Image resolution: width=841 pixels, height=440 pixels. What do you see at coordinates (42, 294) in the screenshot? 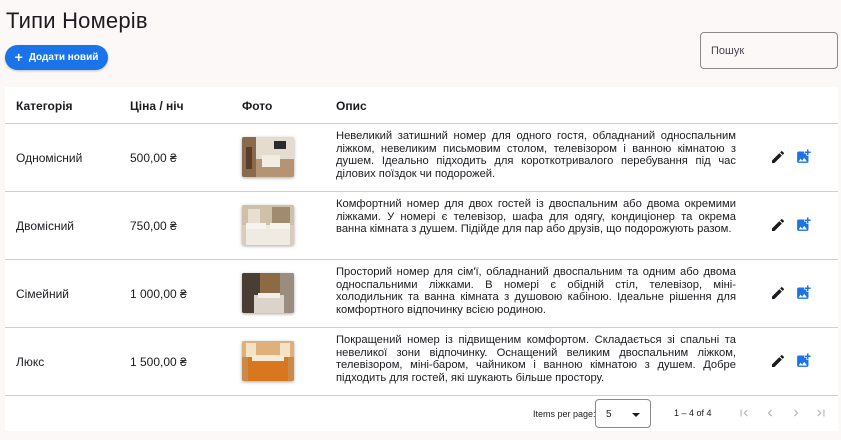
I see `row-category: Сімейний` at bounding box center [42, 294].